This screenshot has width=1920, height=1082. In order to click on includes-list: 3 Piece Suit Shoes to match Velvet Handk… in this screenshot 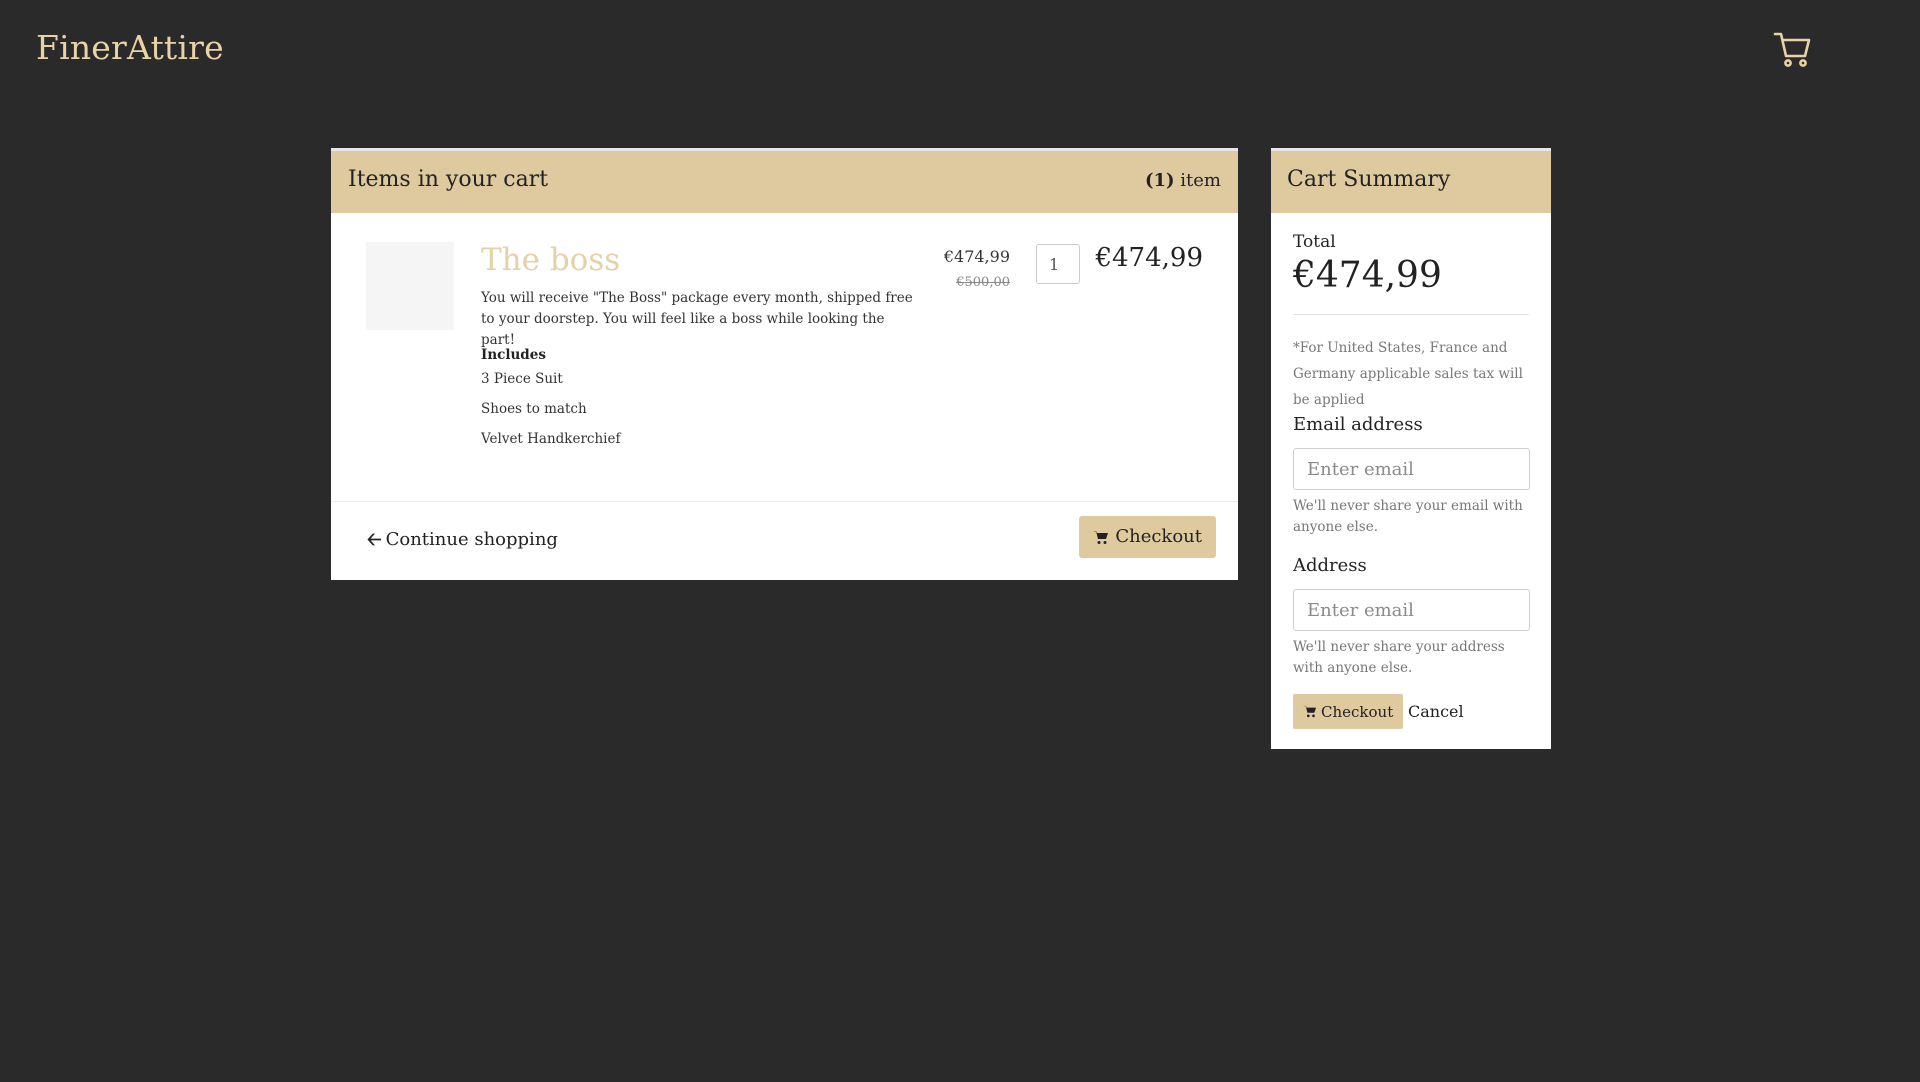, I will do `click(551, 414)`.